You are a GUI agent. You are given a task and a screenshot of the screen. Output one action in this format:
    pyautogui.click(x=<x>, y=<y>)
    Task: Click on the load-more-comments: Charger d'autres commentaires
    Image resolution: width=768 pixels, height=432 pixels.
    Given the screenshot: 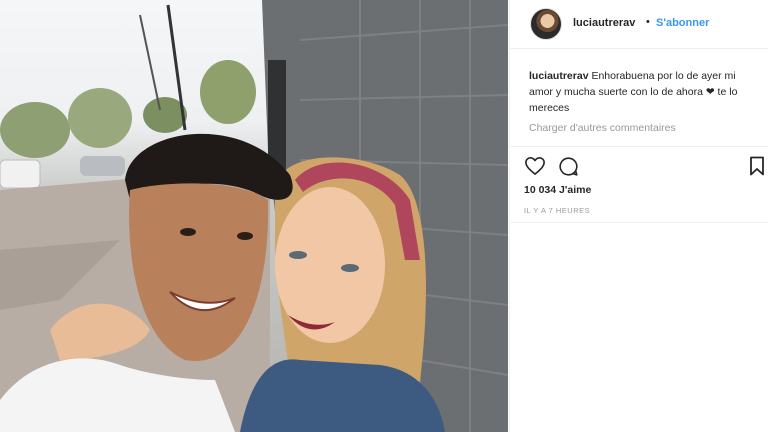 What is the action you would take?
    pyautogui.click(x=602, y=128)
    